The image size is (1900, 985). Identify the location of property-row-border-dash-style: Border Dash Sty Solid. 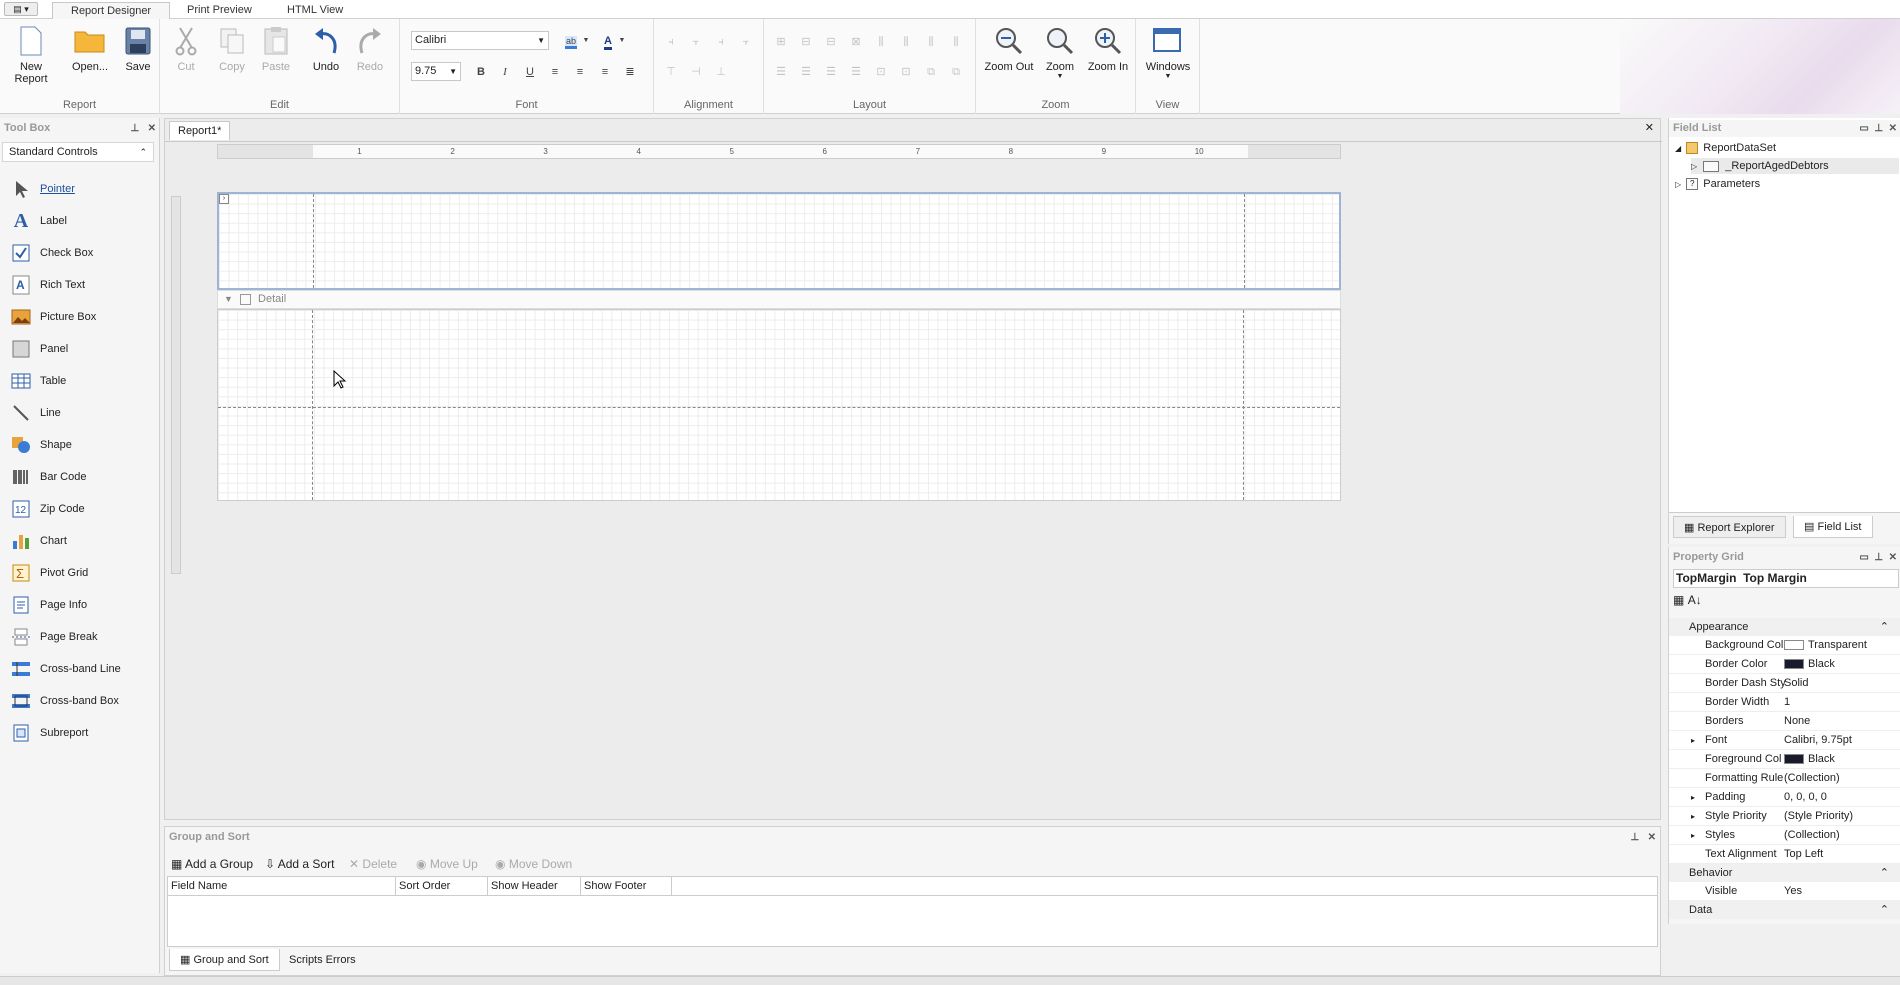
(1784, 683).